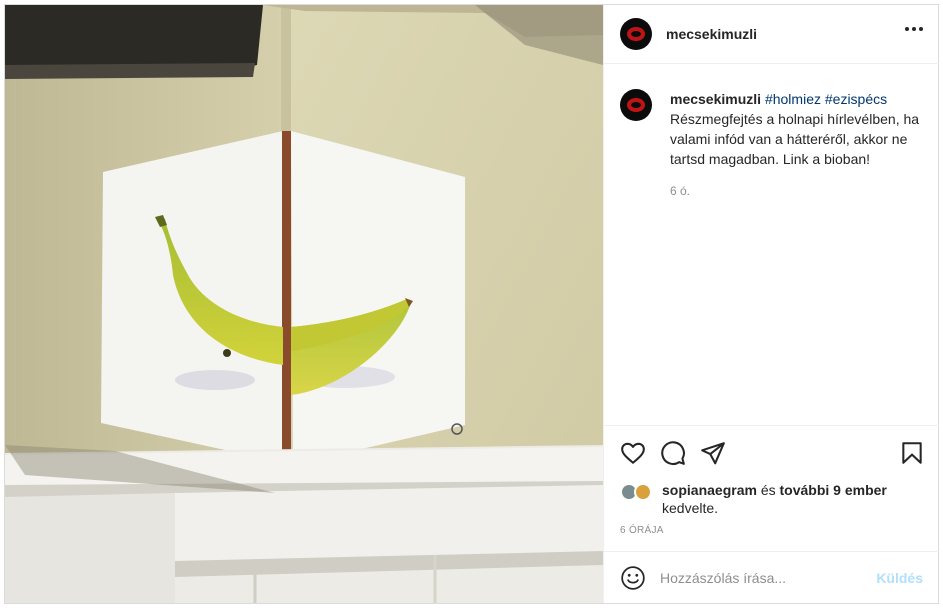 The image size is (943, 610). Describe the element at coordinates (760, 577) in the screenshot. I see `comment-input` at that location.